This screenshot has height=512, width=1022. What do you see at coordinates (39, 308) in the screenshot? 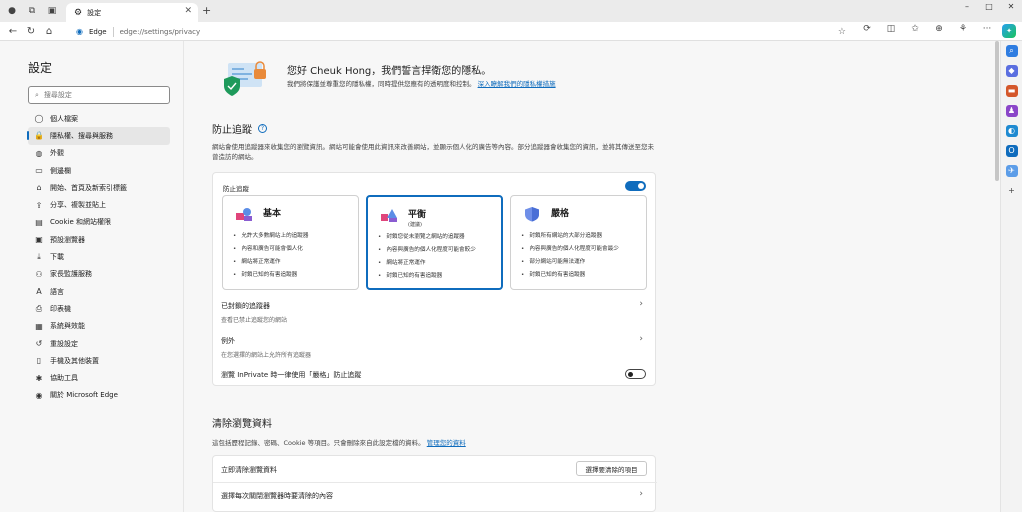
I see `printer-icon: ⎙` at bounding box center [39, 308].